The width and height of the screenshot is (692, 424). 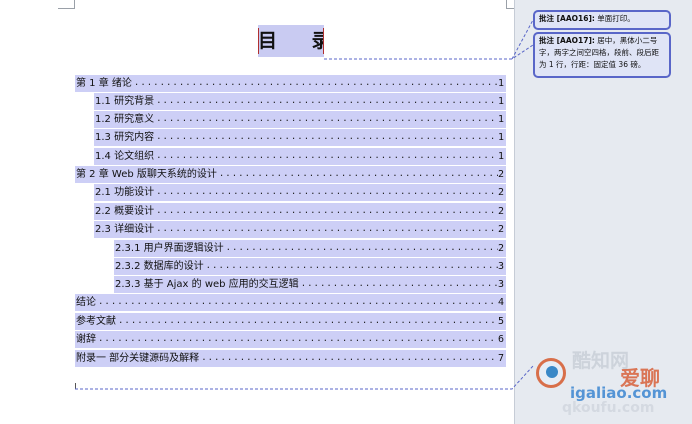 I want to click on watermark: 酷知网 爱聊 igaliao.com qkoufu.com, so click(x=606, y=382).